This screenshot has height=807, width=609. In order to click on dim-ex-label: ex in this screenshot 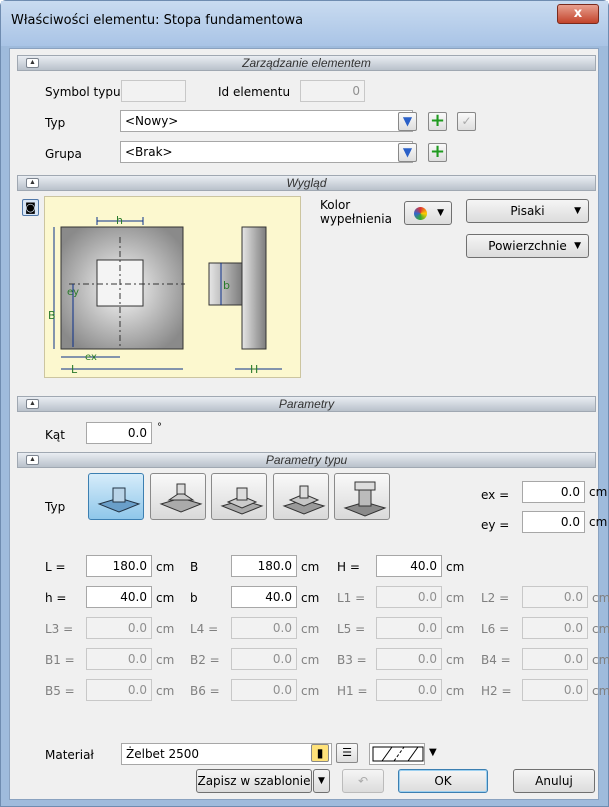, I will do `click(91, 357)`.